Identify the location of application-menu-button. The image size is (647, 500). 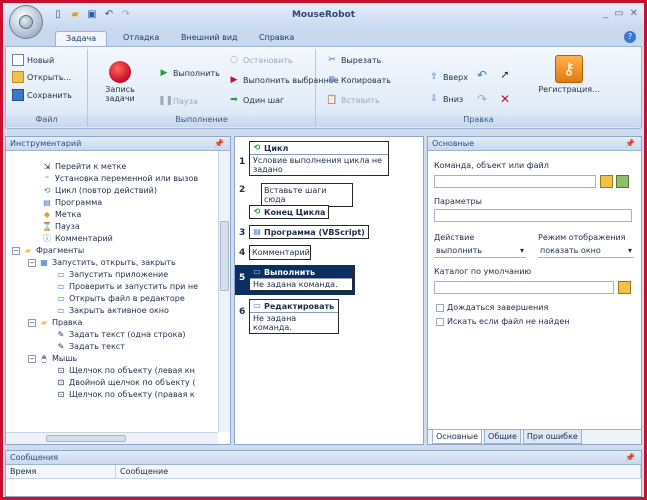
(26, 22).